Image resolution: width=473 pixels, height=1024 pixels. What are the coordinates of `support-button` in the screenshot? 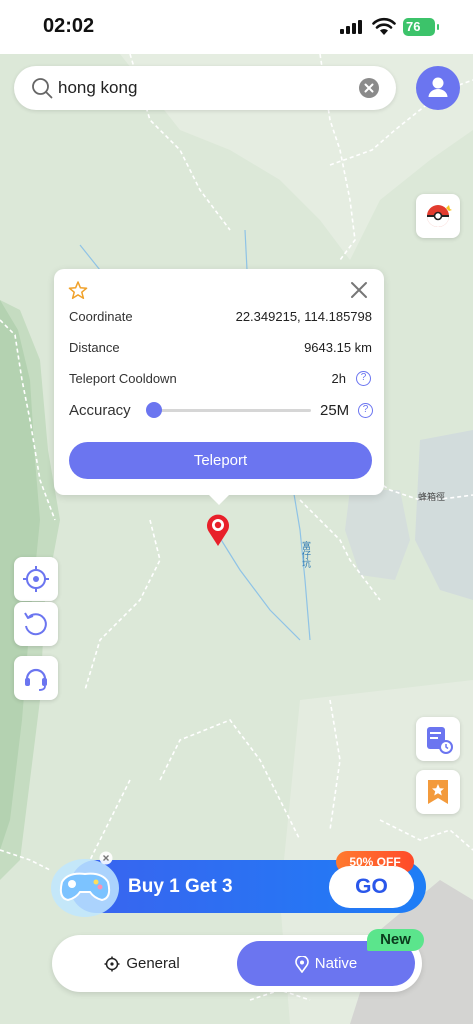 It's located at (36, 678).